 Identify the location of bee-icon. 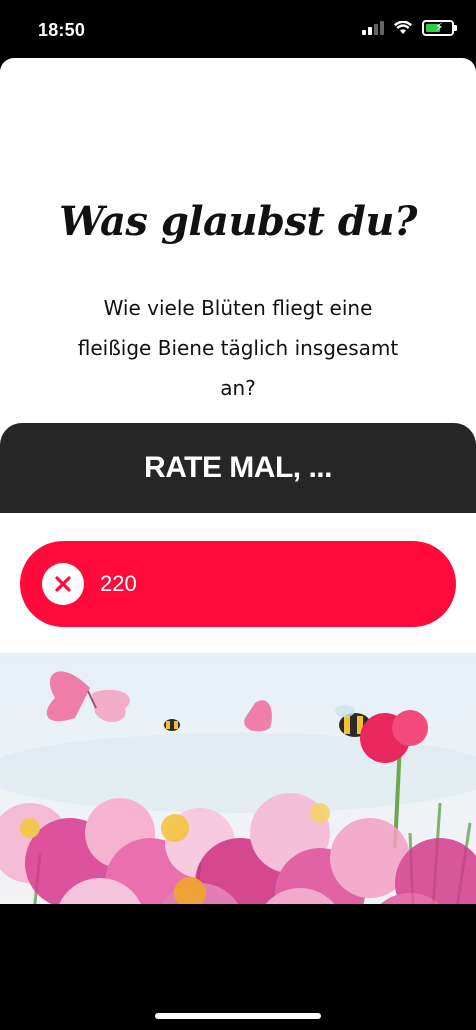
(172, 725).